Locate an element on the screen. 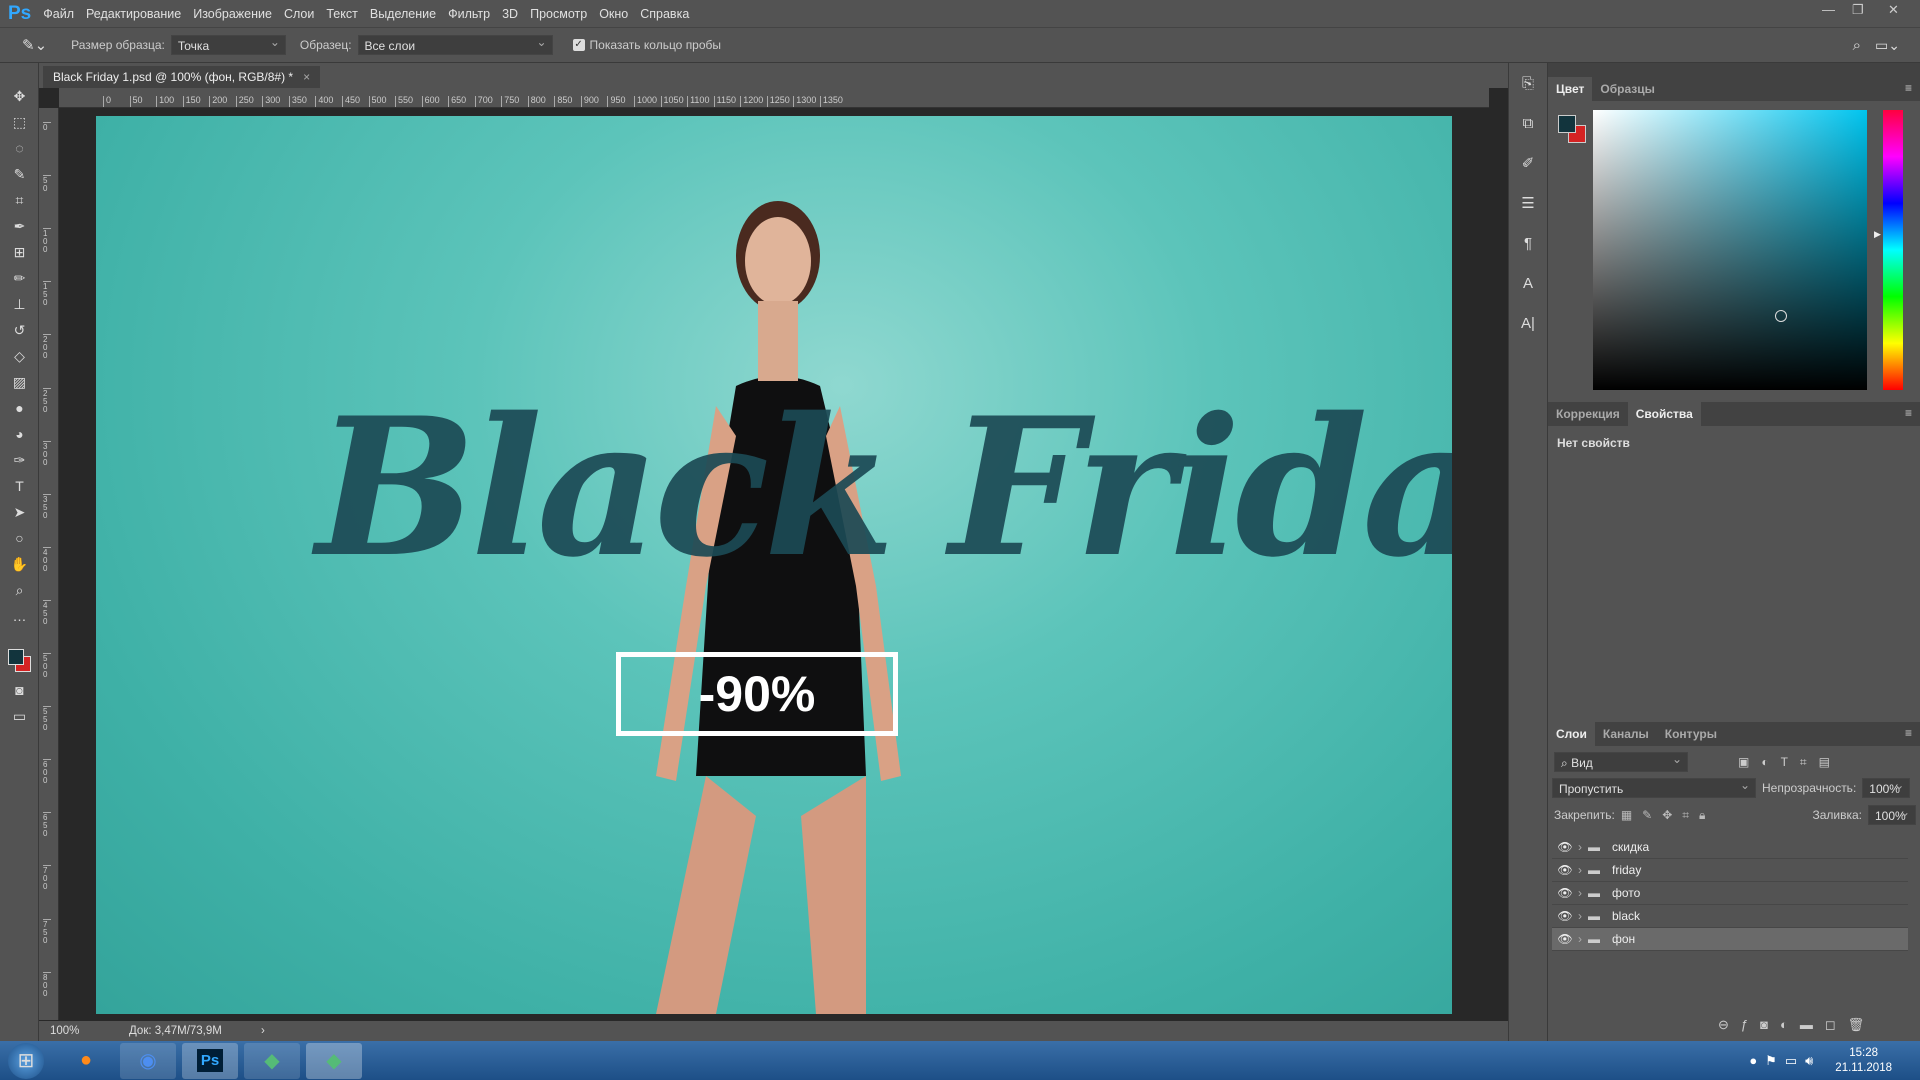 The width and height of the screenshot is (1920, 1080). photoshop-taskbar-icon: Ps is located at coordinates (210, 1060).